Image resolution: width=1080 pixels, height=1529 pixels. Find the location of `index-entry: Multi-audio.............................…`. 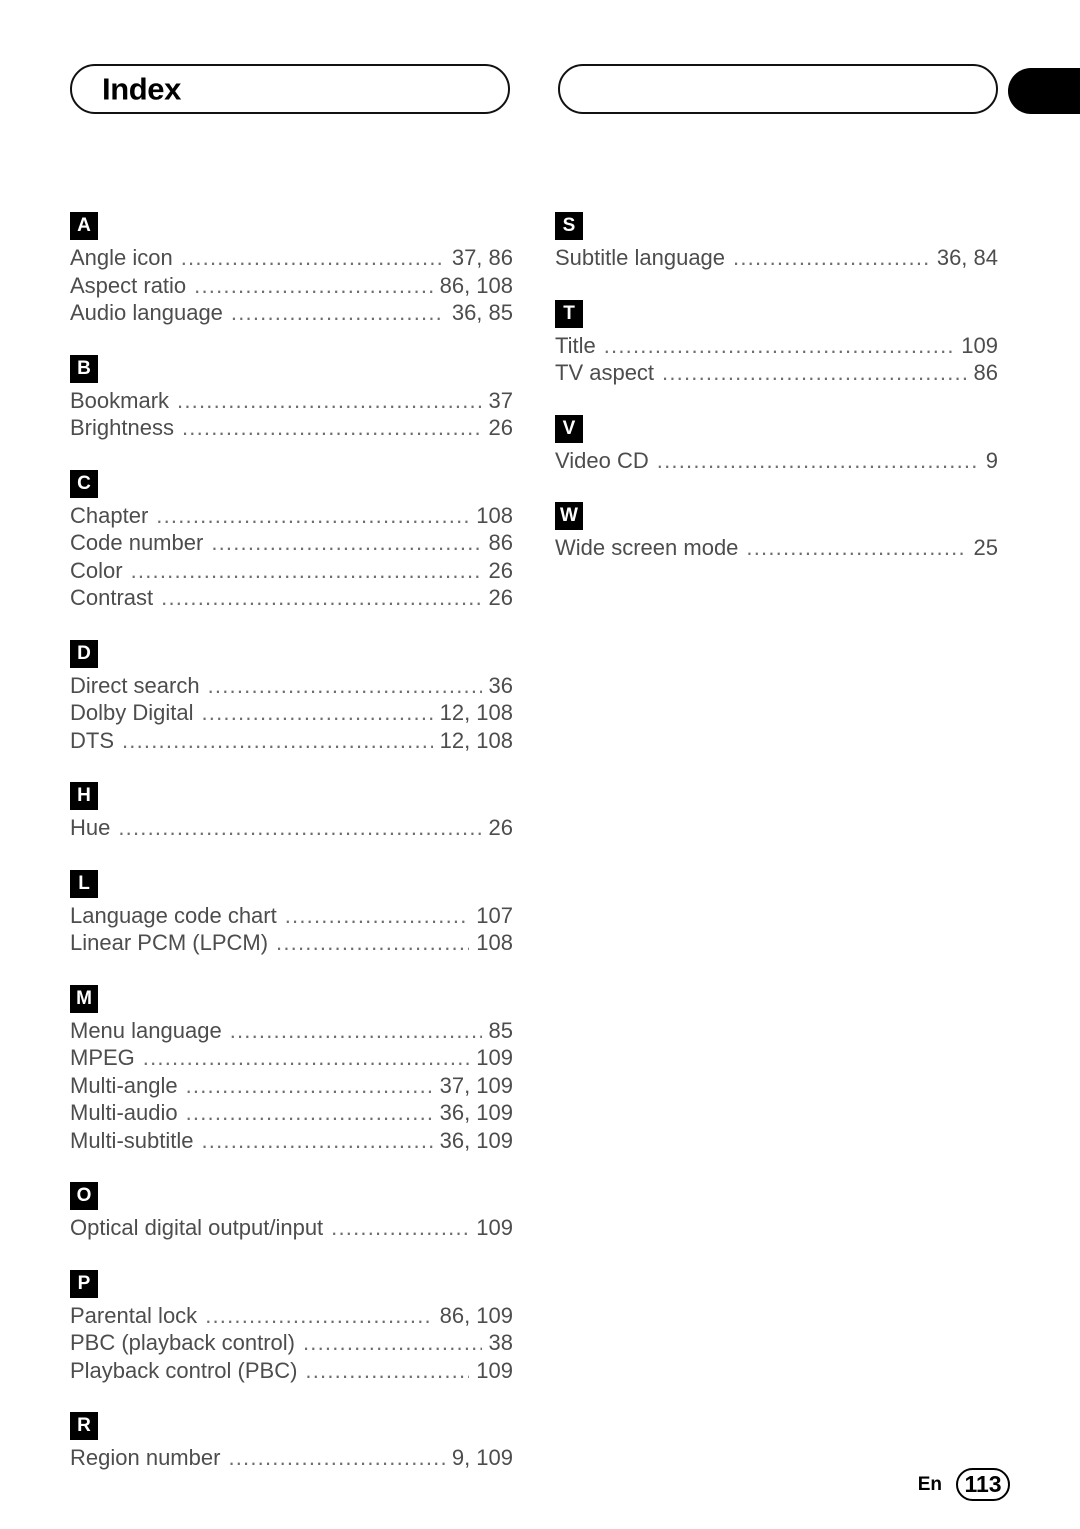

index-entry: Multi-audio.............................… is located at coordinates (291, 1113).